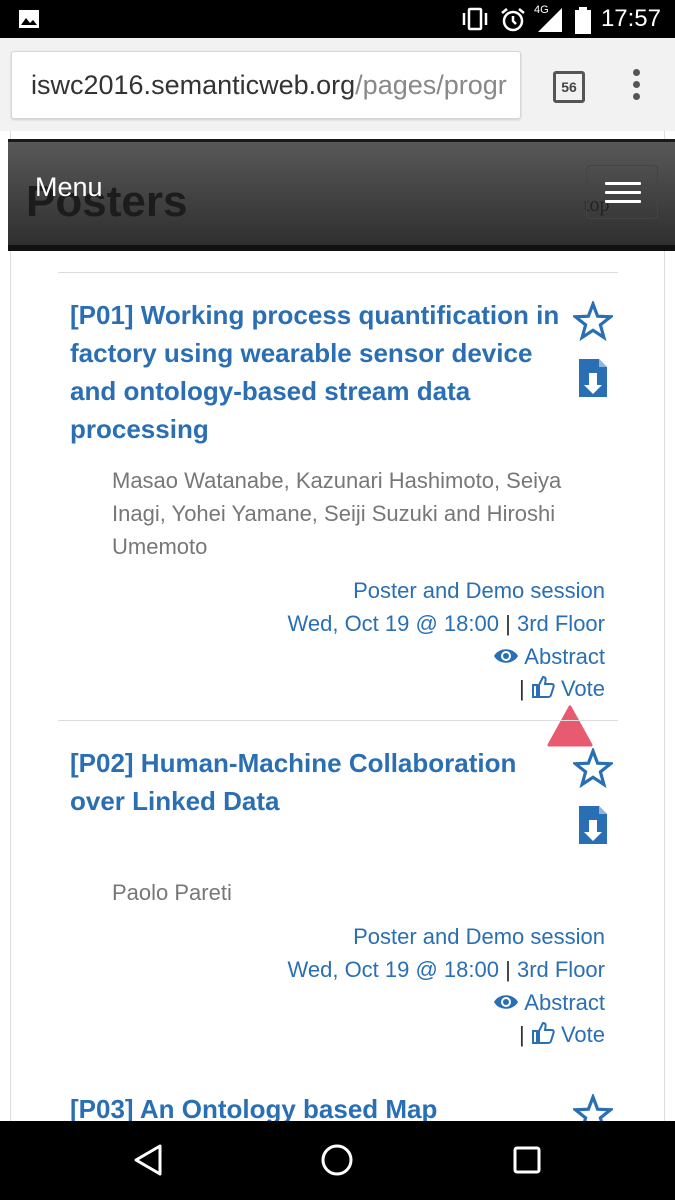 This screenshot has height=1200, width=675. What do you see at coordinates (69, 187) in the screenshot?
I see `menu-label: Menu` at bounding box center [69, 187].